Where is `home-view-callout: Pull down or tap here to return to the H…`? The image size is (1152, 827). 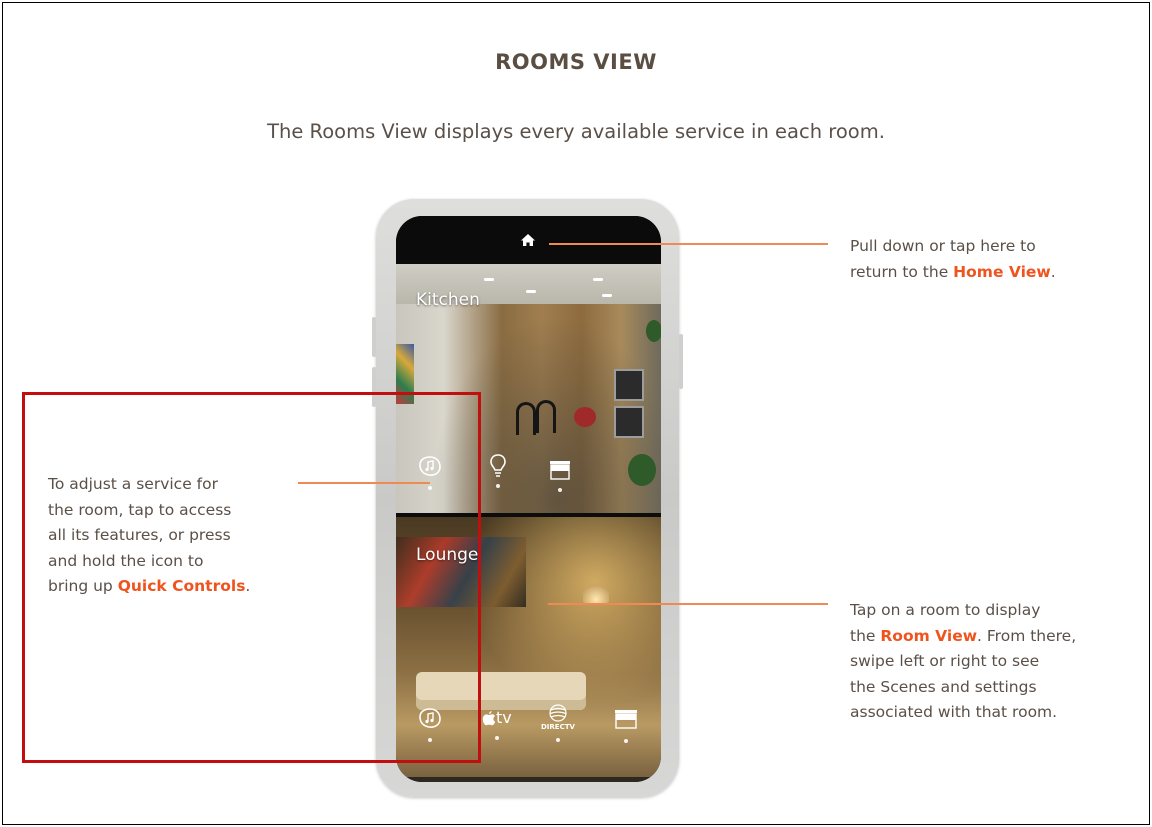
home-view-callout: Pull down or tap here to return to the H… is located at coordinates (953, 259).